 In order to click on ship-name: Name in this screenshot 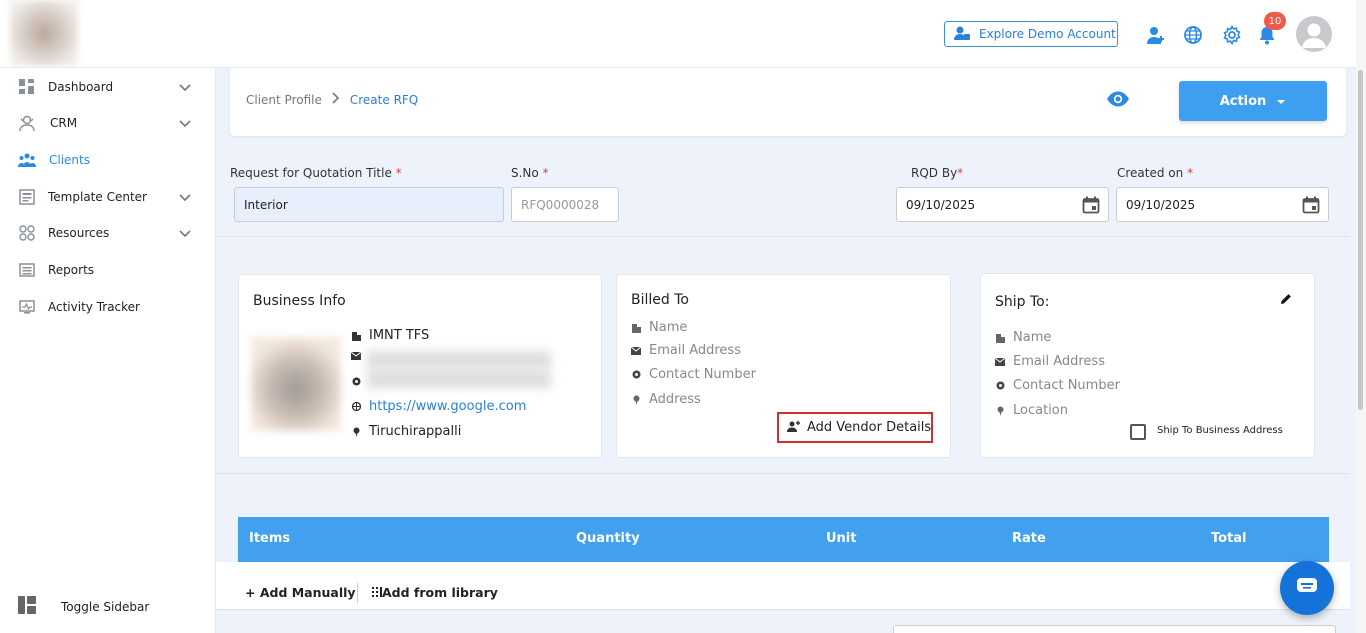, I will do `click(1032, 337)`.